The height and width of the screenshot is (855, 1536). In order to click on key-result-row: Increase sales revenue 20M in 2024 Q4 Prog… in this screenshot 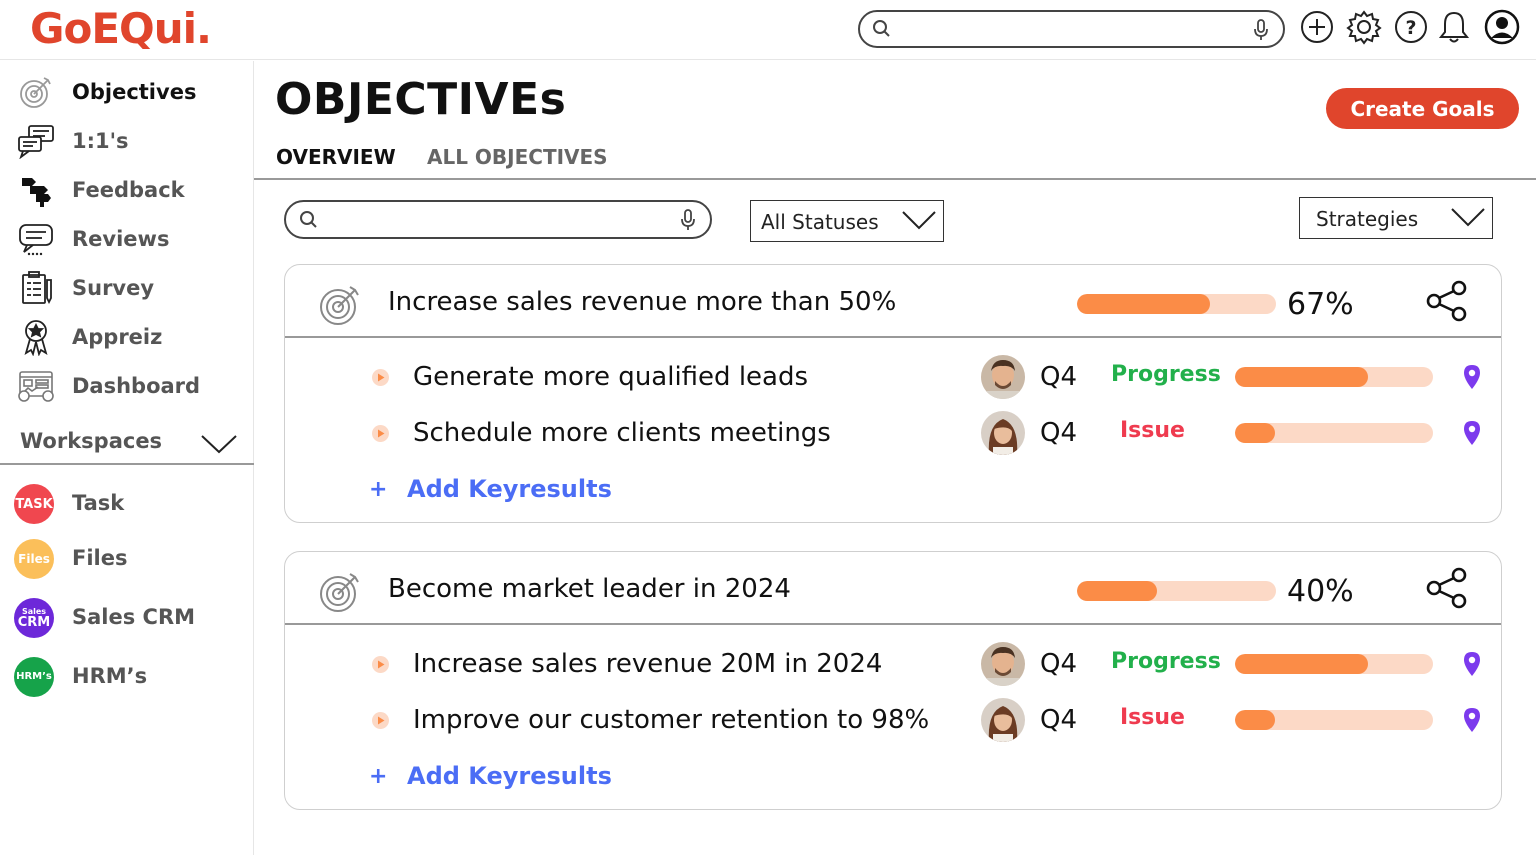, I will do `click(893, 664)`.